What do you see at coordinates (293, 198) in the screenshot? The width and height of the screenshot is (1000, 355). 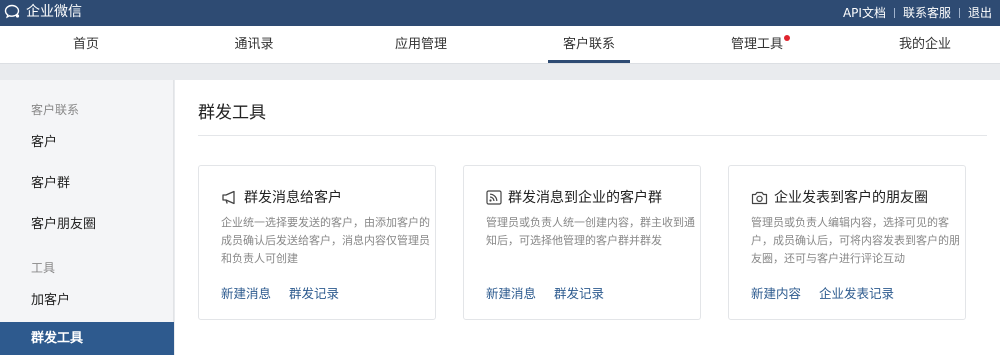 I see `card-title: 群发消息给客户` at bounding box center [293, 198].